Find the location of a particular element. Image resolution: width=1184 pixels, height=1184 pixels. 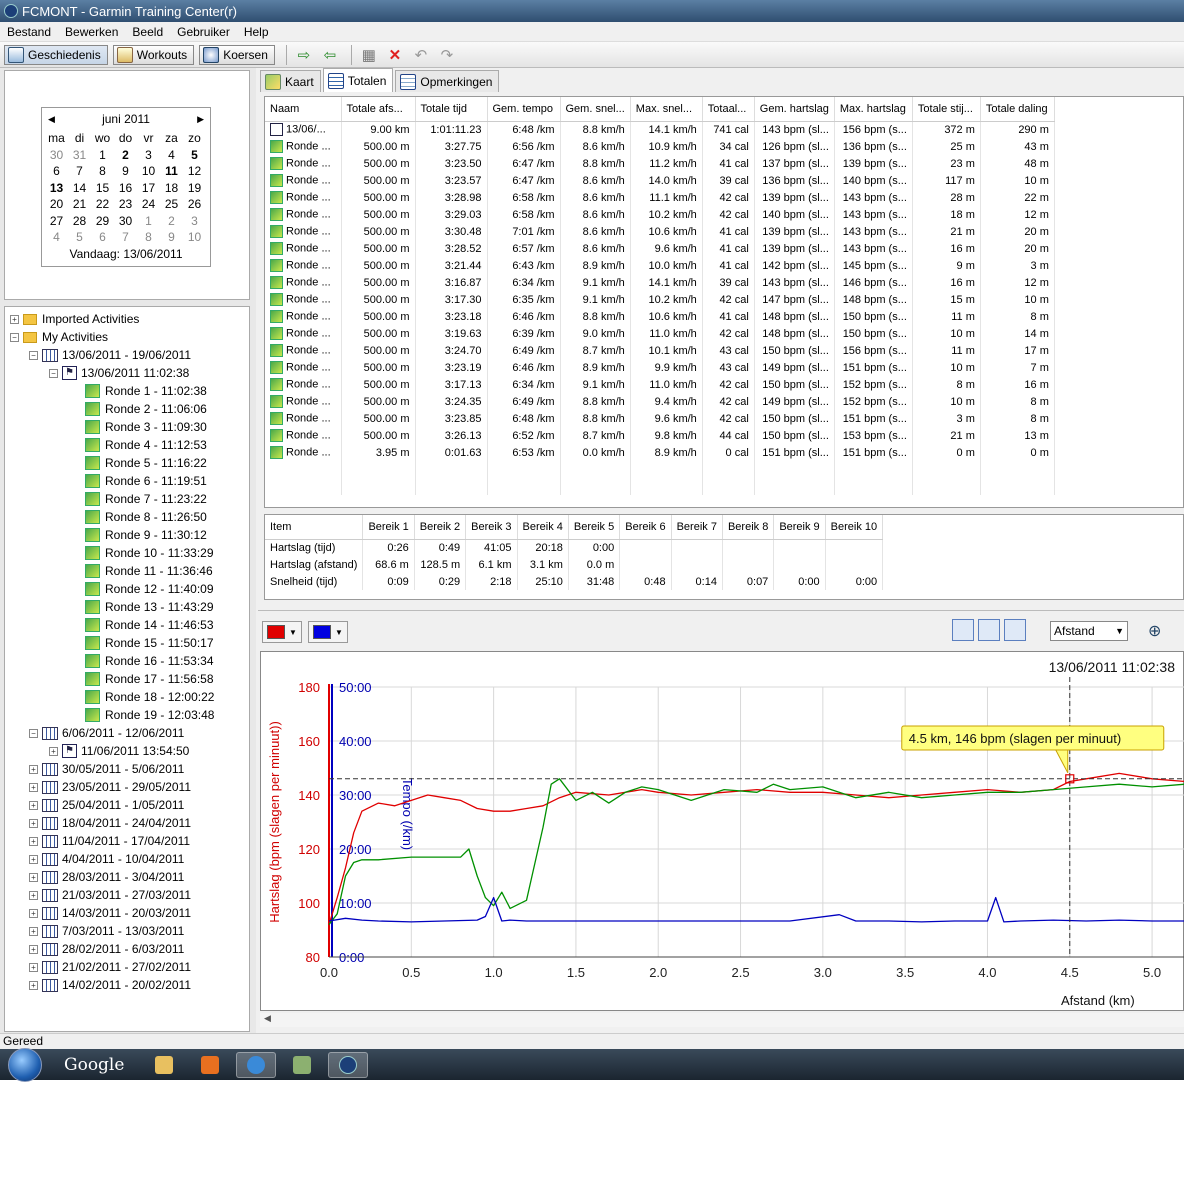

calendar-today: Vandaag: 13/06/2011 is located at coordinates (126, 254).